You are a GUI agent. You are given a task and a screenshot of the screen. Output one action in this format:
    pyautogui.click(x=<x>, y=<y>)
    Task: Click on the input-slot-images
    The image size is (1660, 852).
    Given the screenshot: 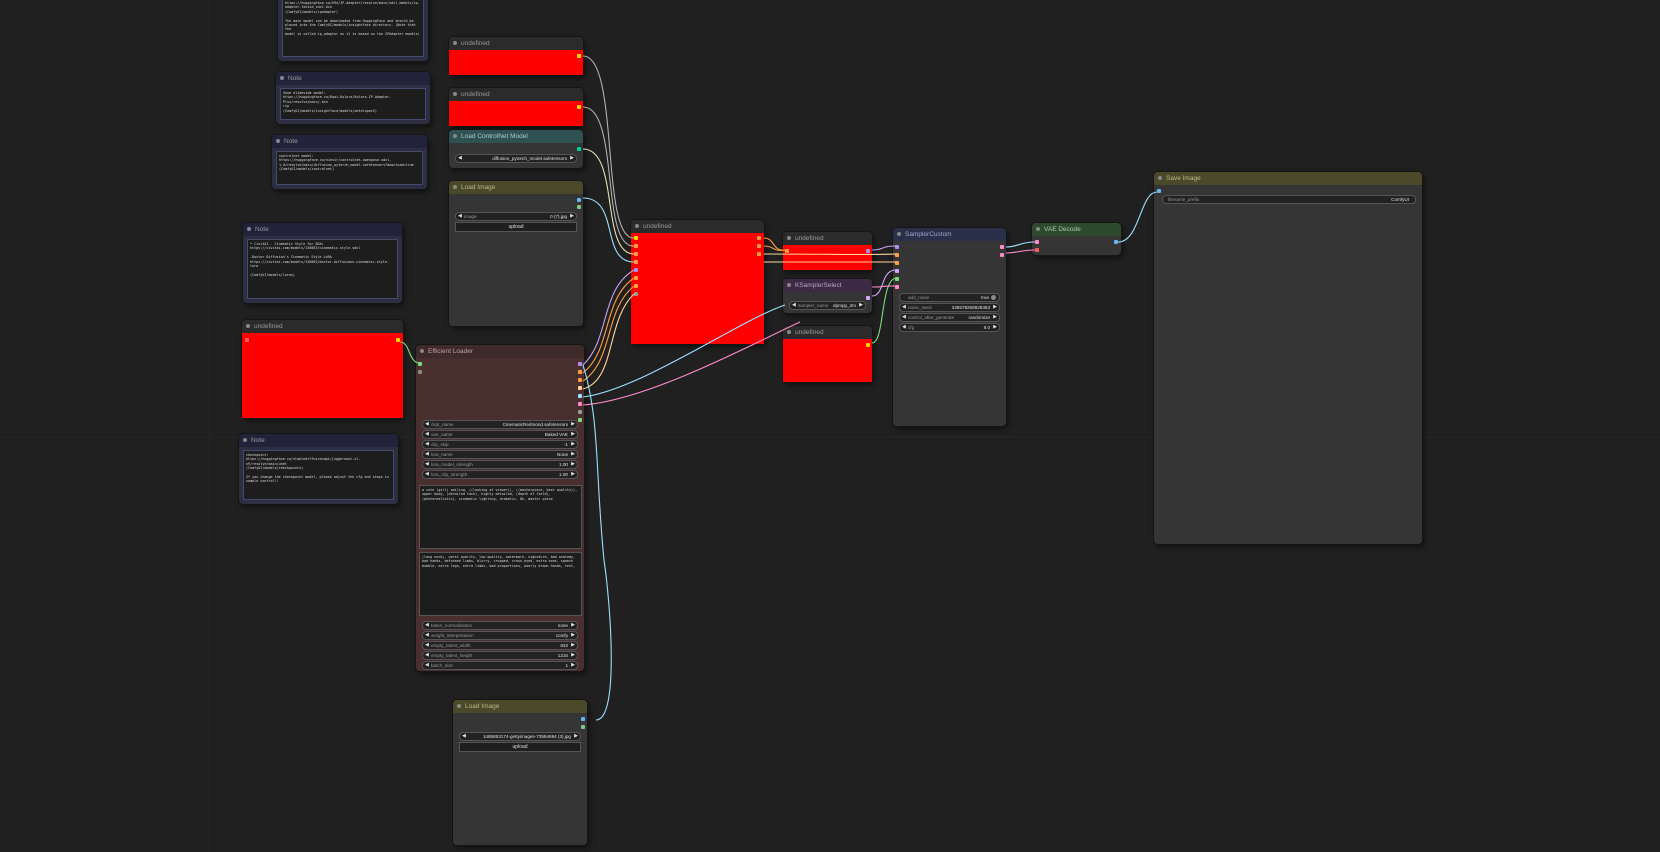 What is the action you would take?
    pyautogui.click(x=1159, y=191)
    